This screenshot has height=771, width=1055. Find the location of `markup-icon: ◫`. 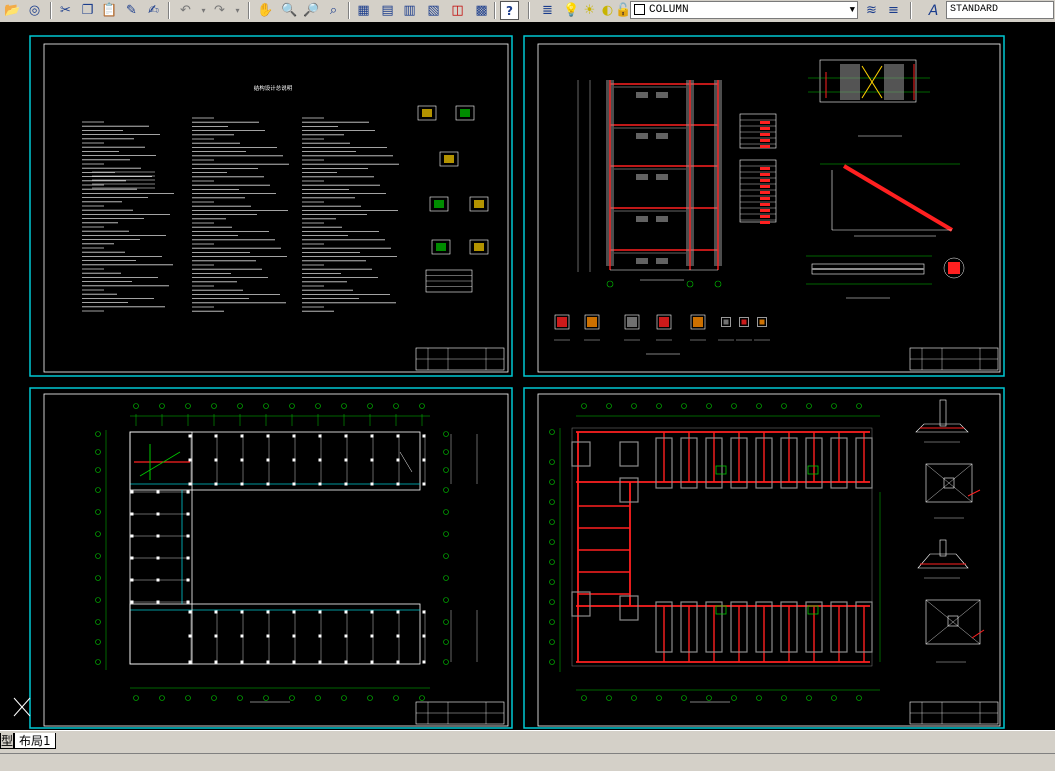

markup-icon: ◫ is located at coordinates (457, 10).